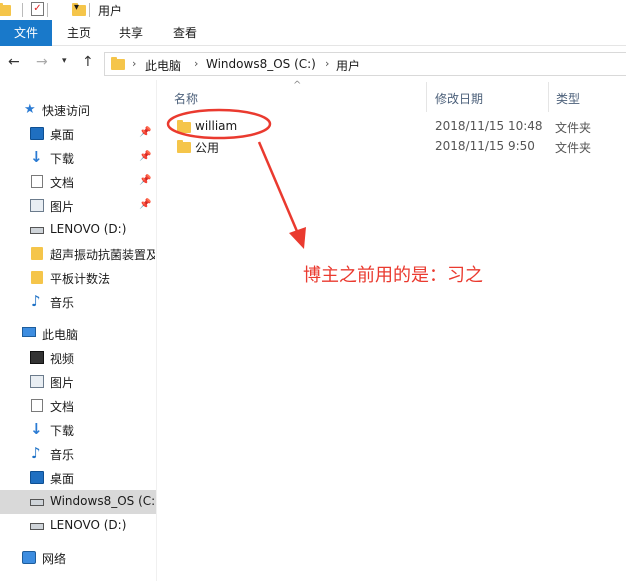 The image size is (626, 581). Describe the element at coordinates (26, 33) in the screenshot. I see `tab-file: 文件` at that location.